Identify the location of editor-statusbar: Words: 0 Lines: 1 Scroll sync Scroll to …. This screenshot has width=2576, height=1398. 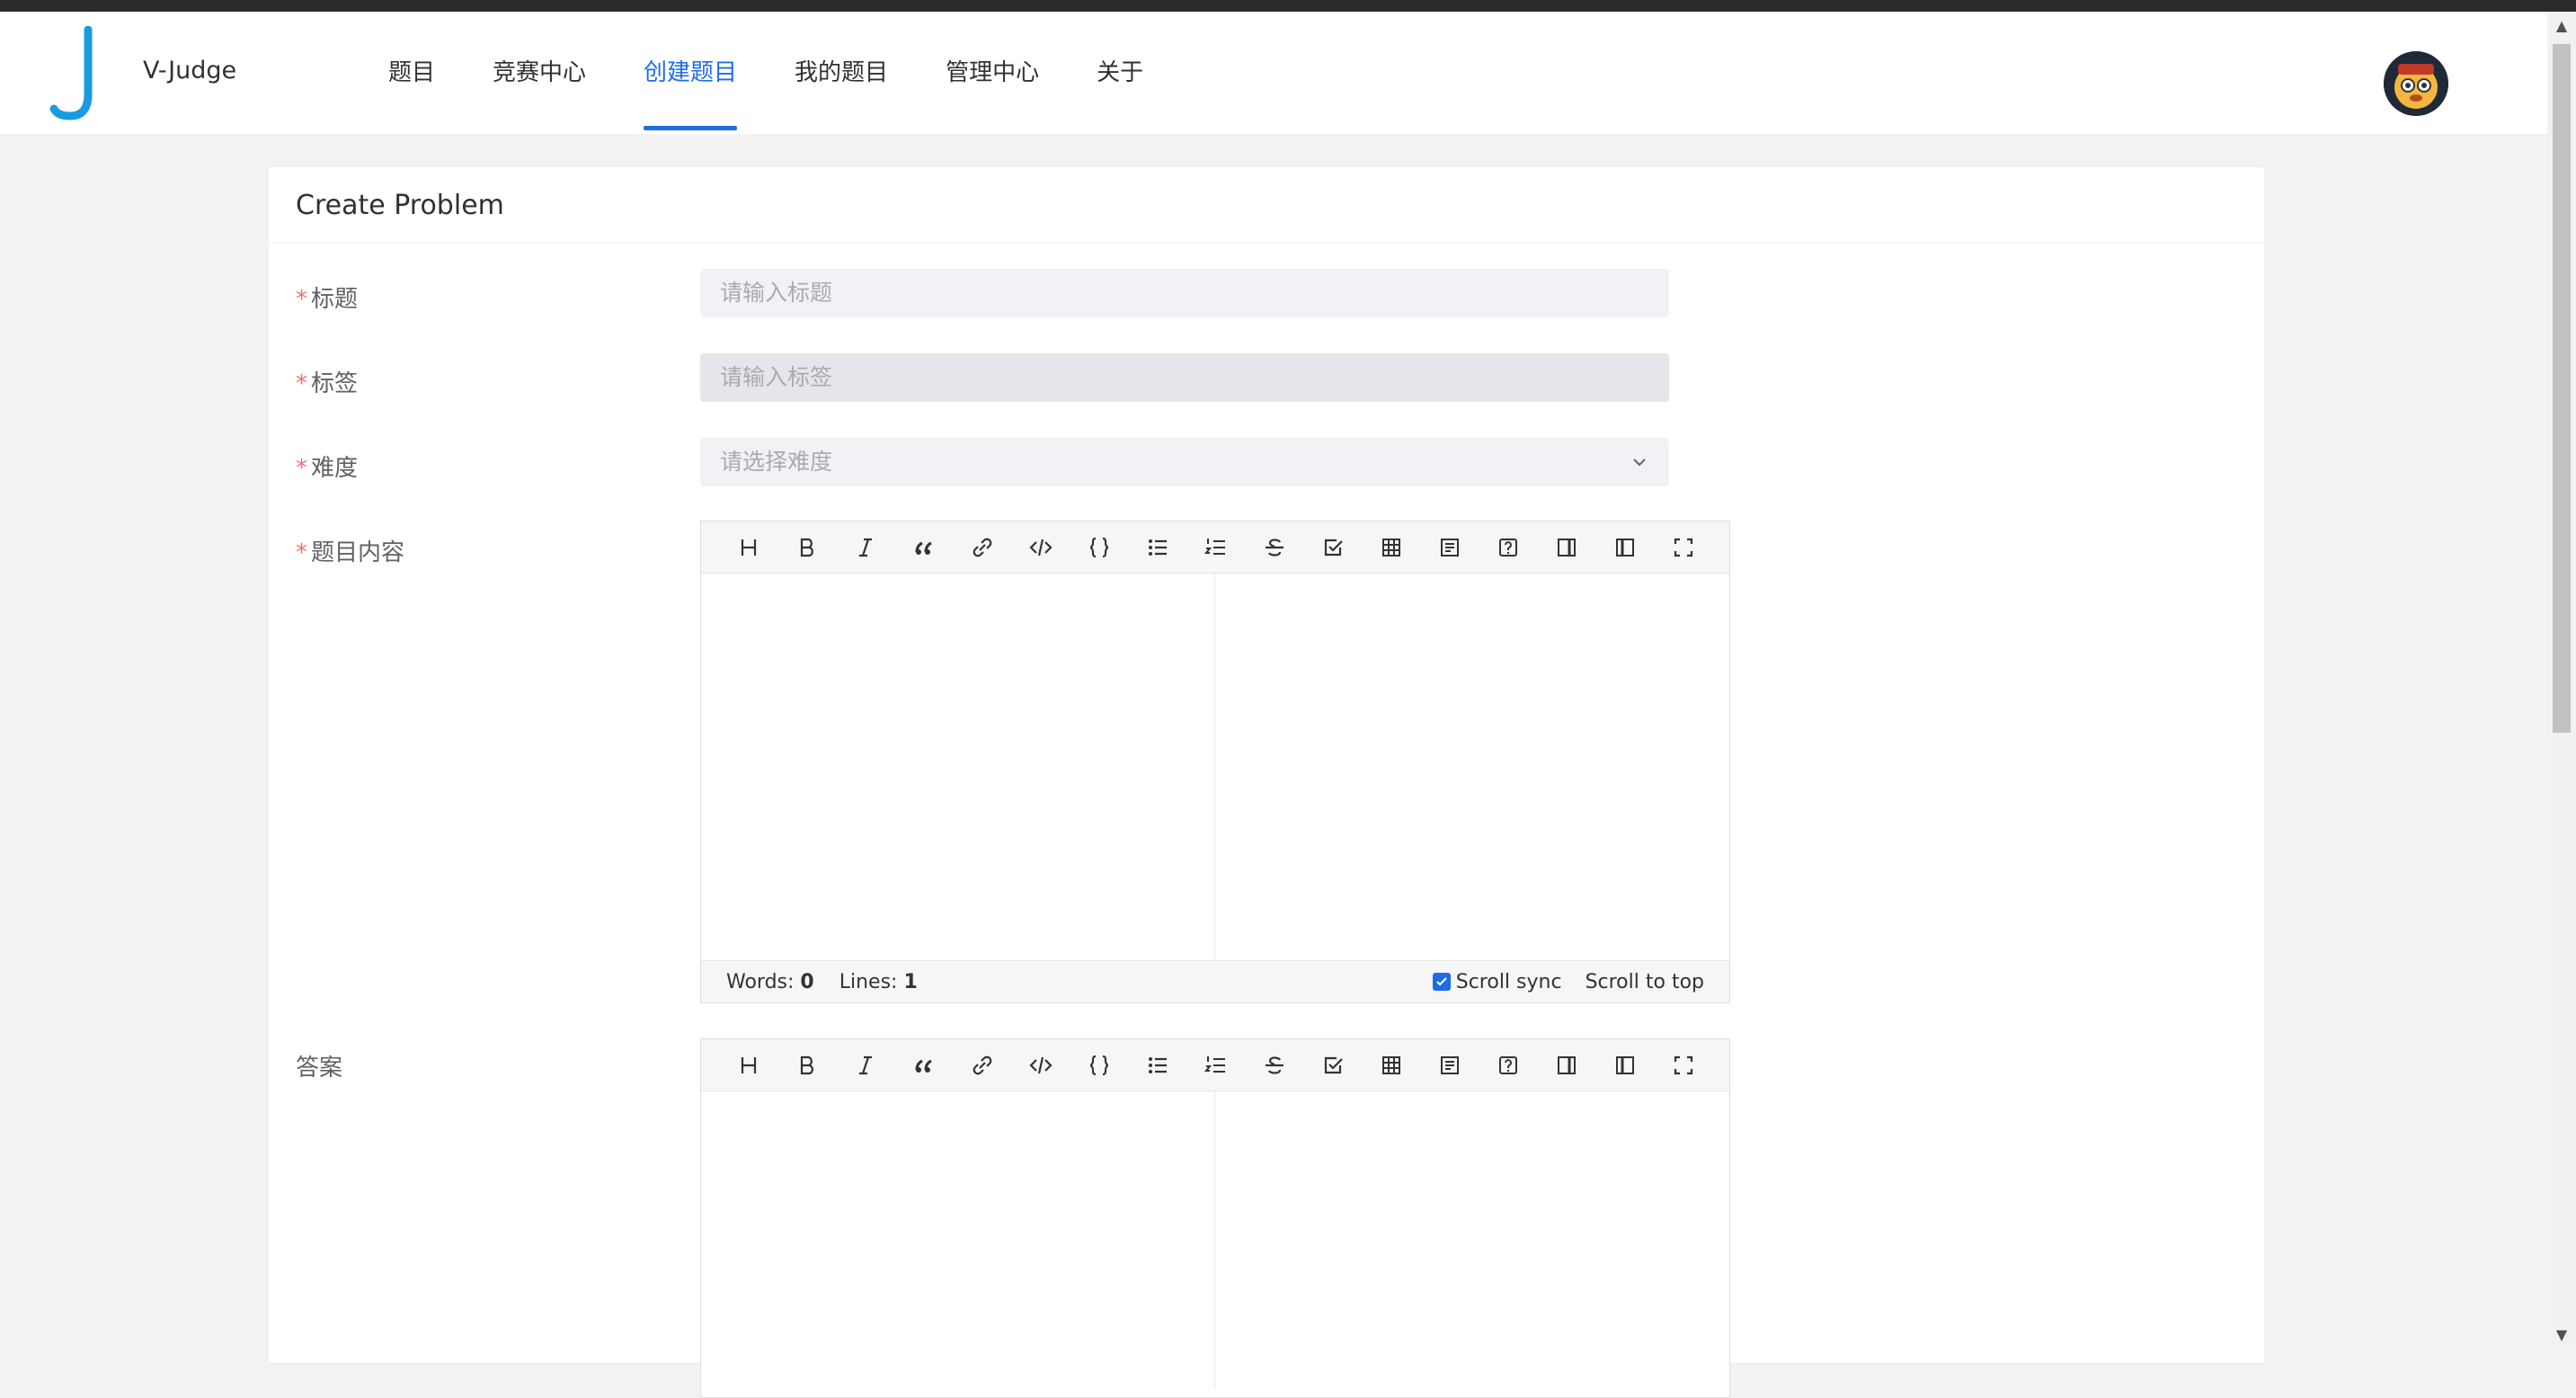
(1215, 981).